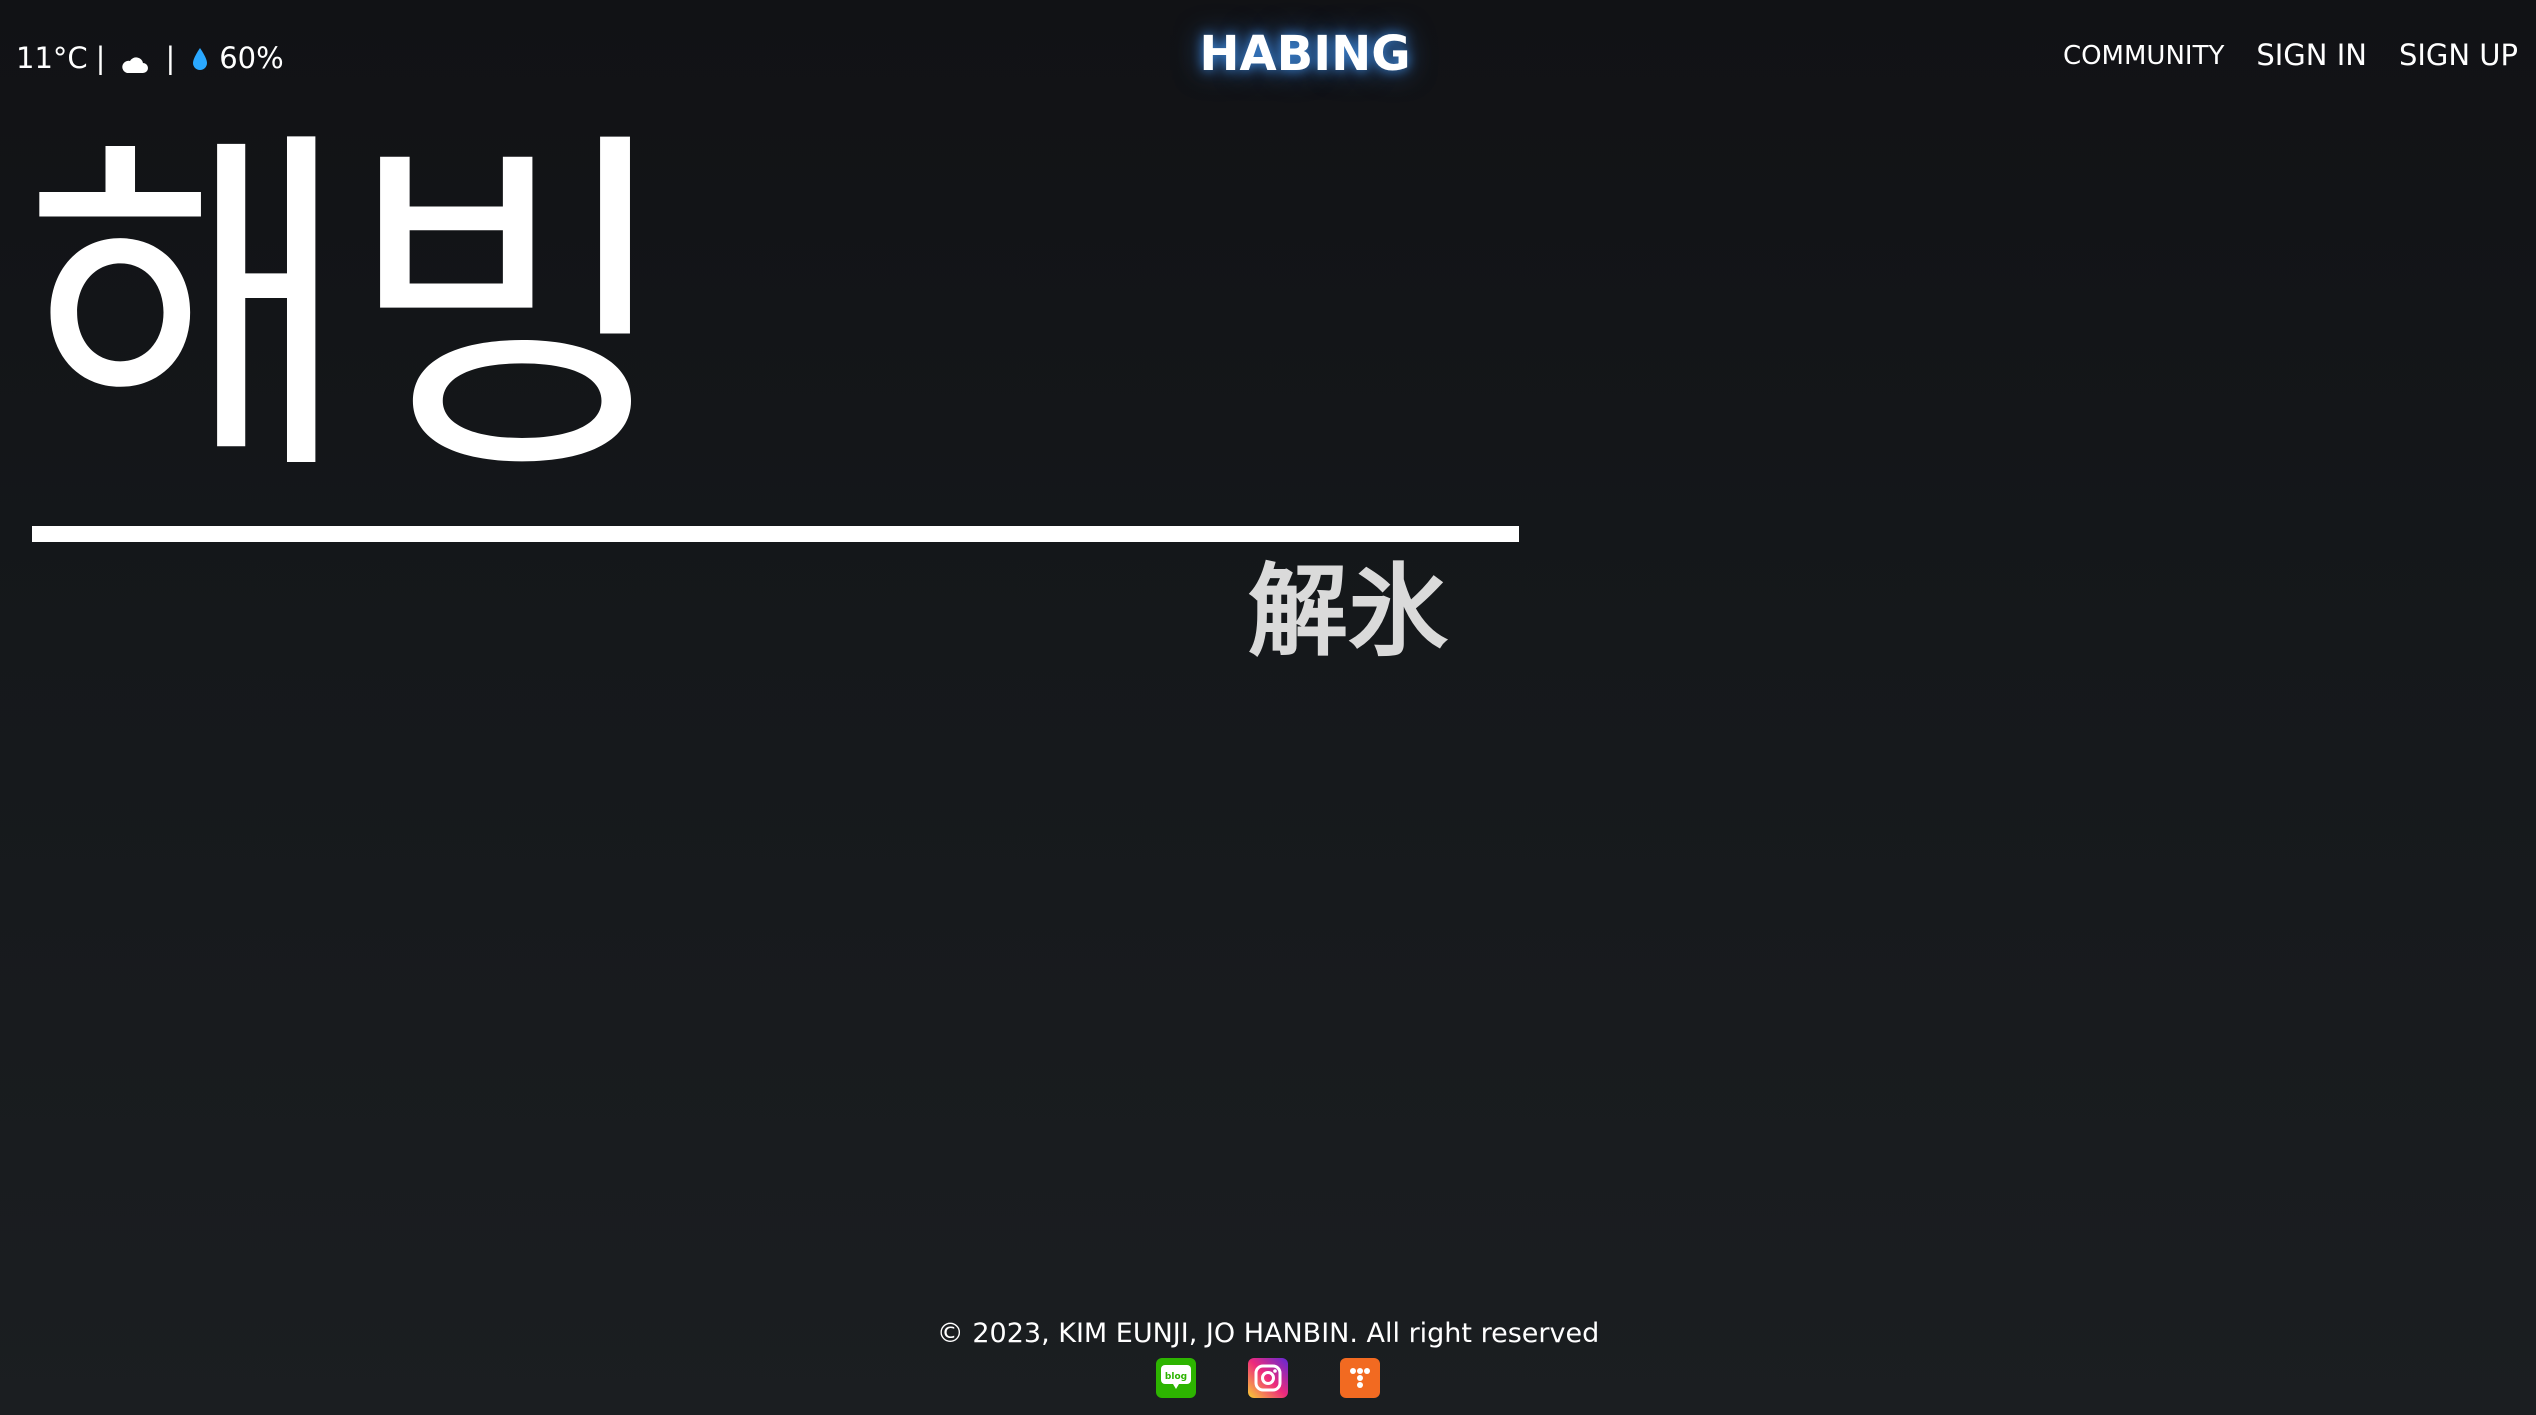 The height and width of the screenshot is (1415, 2536). I want to click on blog-icon-label: blog, so click(1176, 1377).